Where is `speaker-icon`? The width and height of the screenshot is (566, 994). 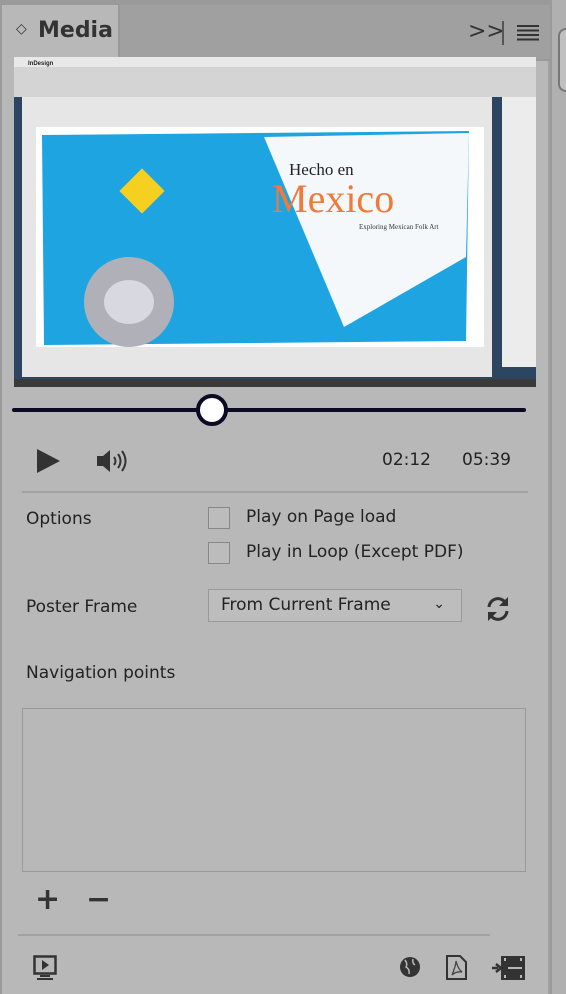
speaker-icon is located at coordinates (114, 461).